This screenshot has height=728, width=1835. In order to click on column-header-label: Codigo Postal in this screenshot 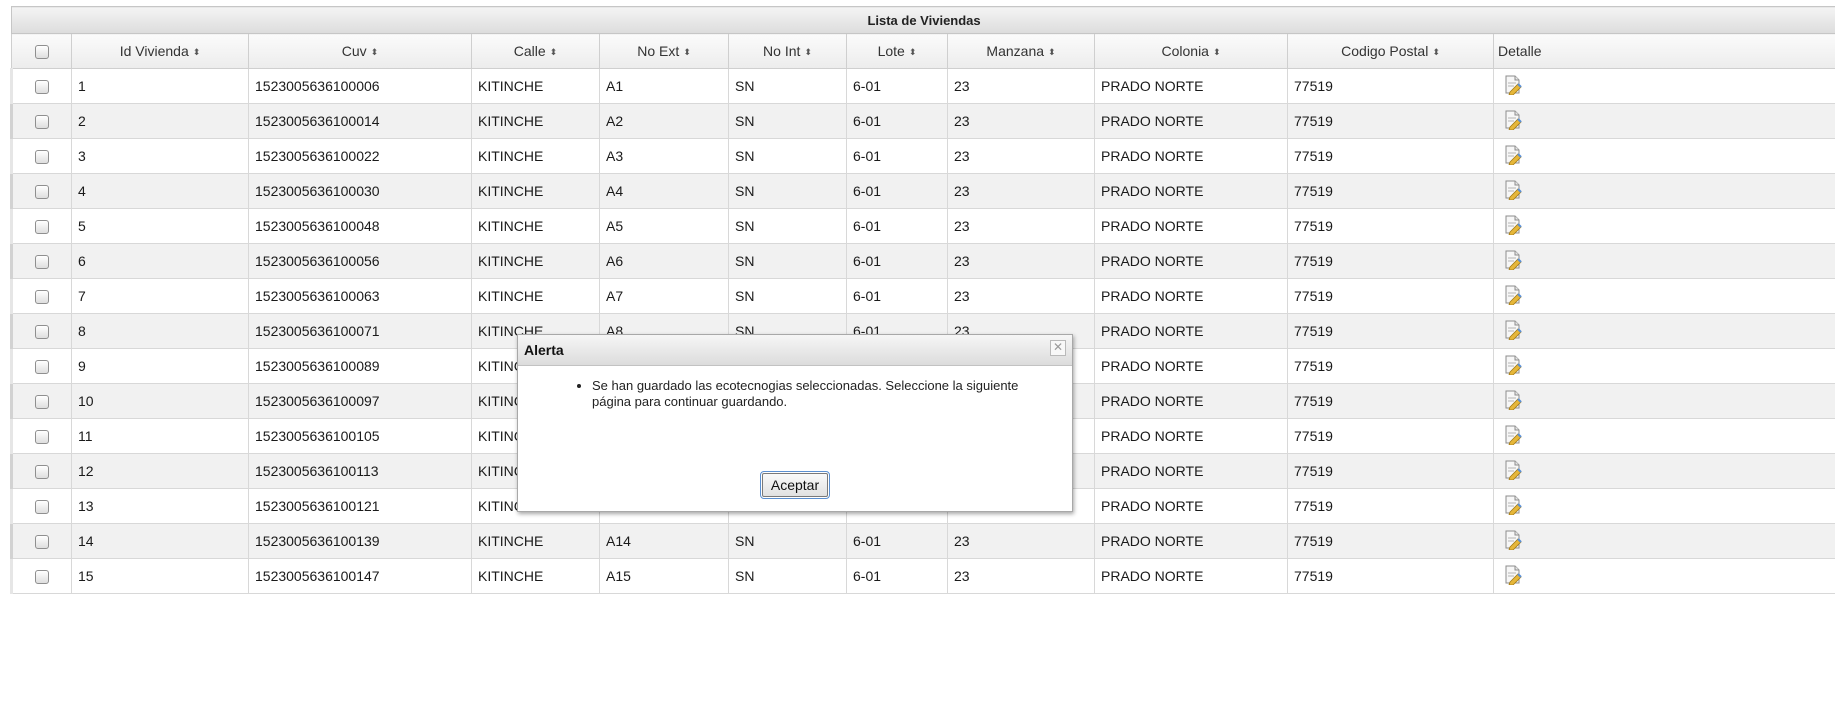, I will do `click(1385, 51)`.